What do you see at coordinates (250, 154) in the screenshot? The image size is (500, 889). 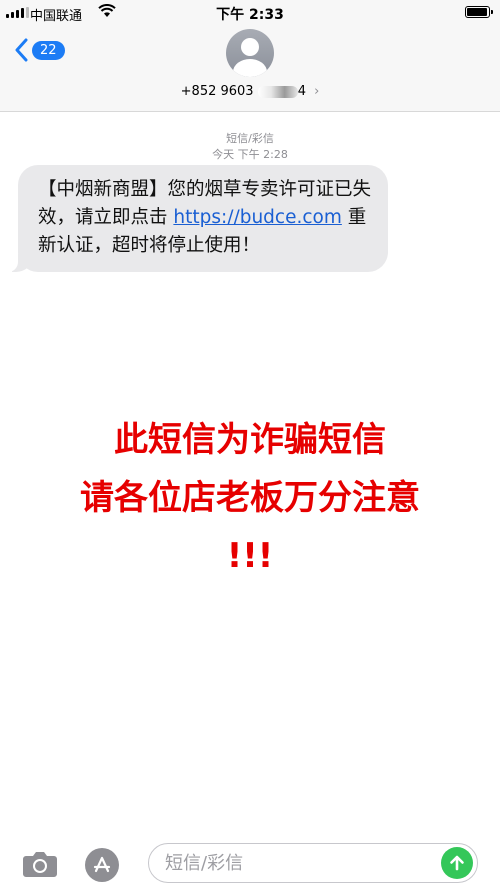 I see `message-timestamp: 今天 下午 2:28` at bounding box center [250, 154].